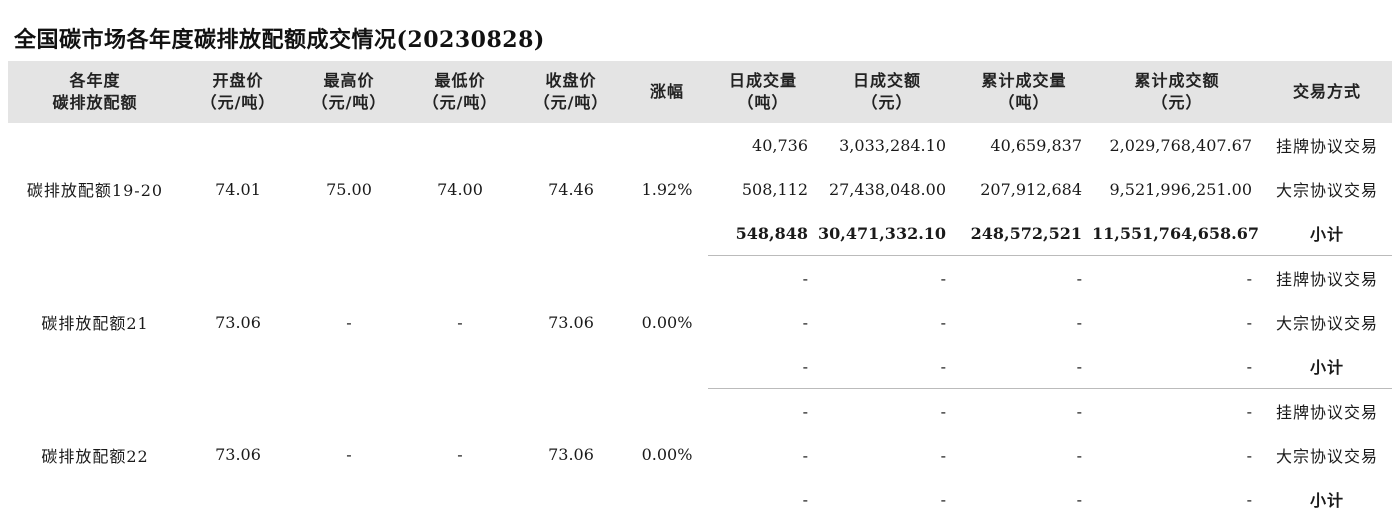 The image size is (1400, 524). I want to click on low-price: 74.00, so click(460, 189).